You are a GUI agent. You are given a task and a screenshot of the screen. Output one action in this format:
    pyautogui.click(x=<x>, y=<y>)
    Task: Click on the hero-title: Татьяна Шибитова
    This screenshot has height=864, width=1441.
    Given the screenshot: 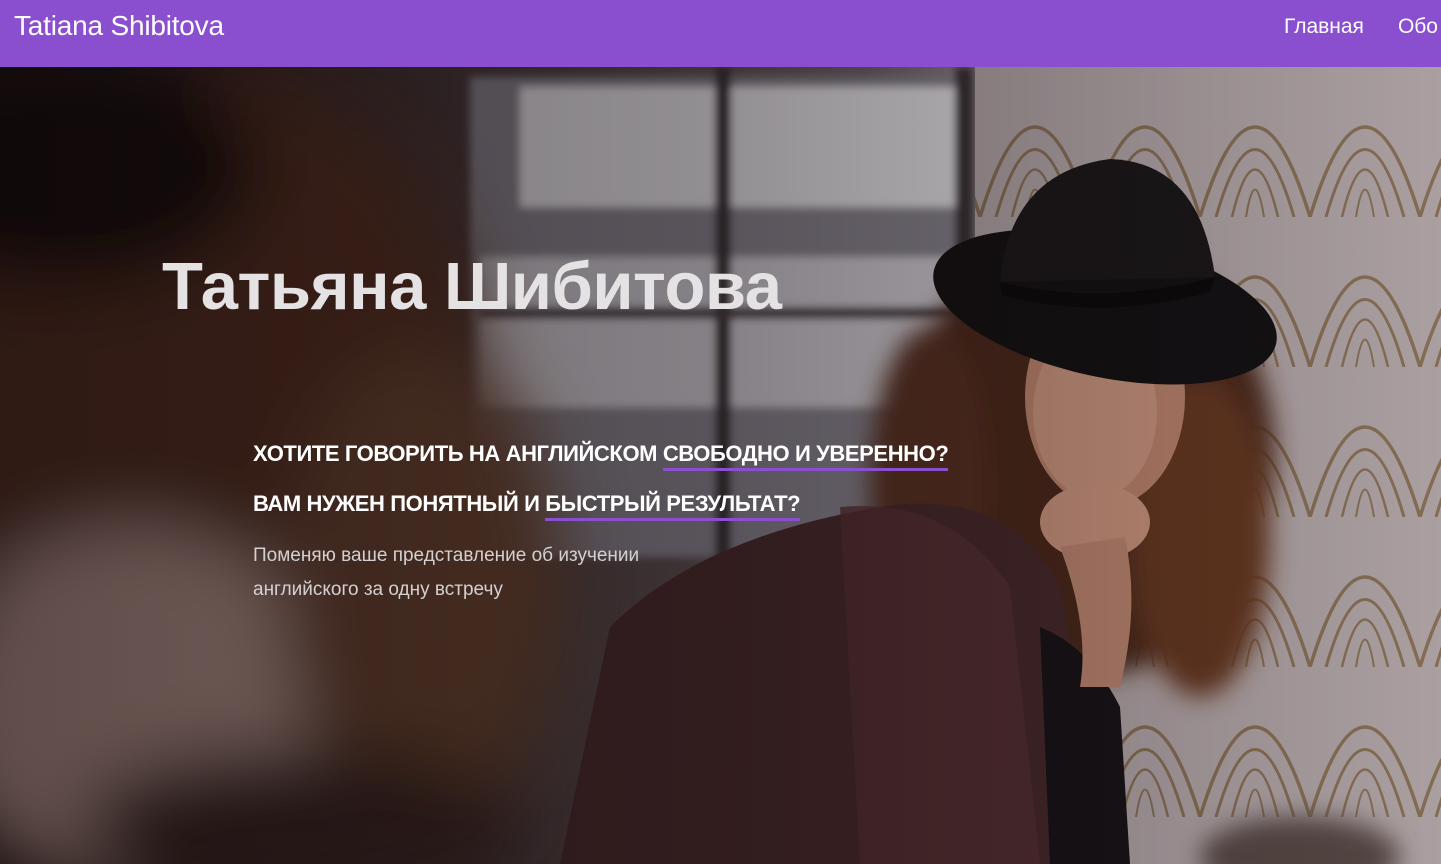 What is the action you would take?
    pyautogui.click(x=472, y=286)
    